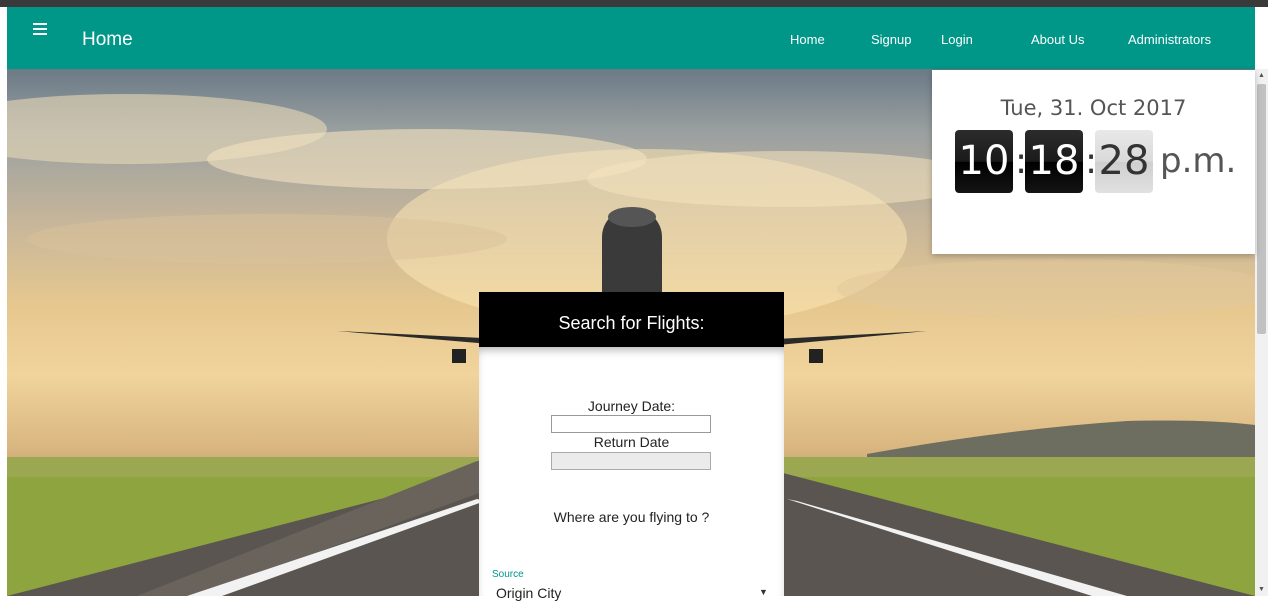 This screenshot has width=1268, height=601. Describe the element at coordinates (631, 406) in the screenshot. I see `journey-date-label: Journey Date:` at that location.